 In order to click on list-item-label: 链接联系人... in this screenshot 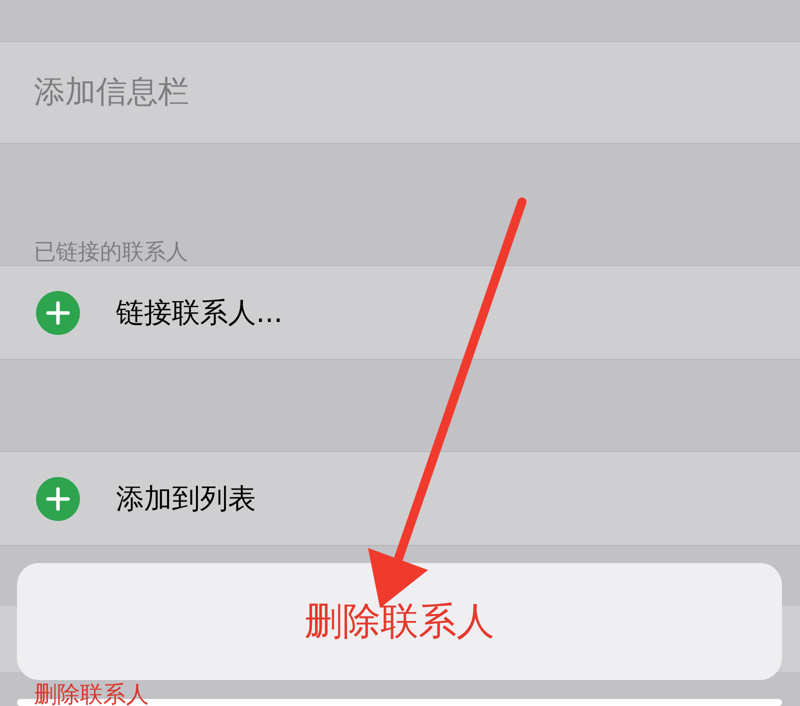, I will do `click(199, 313)`.